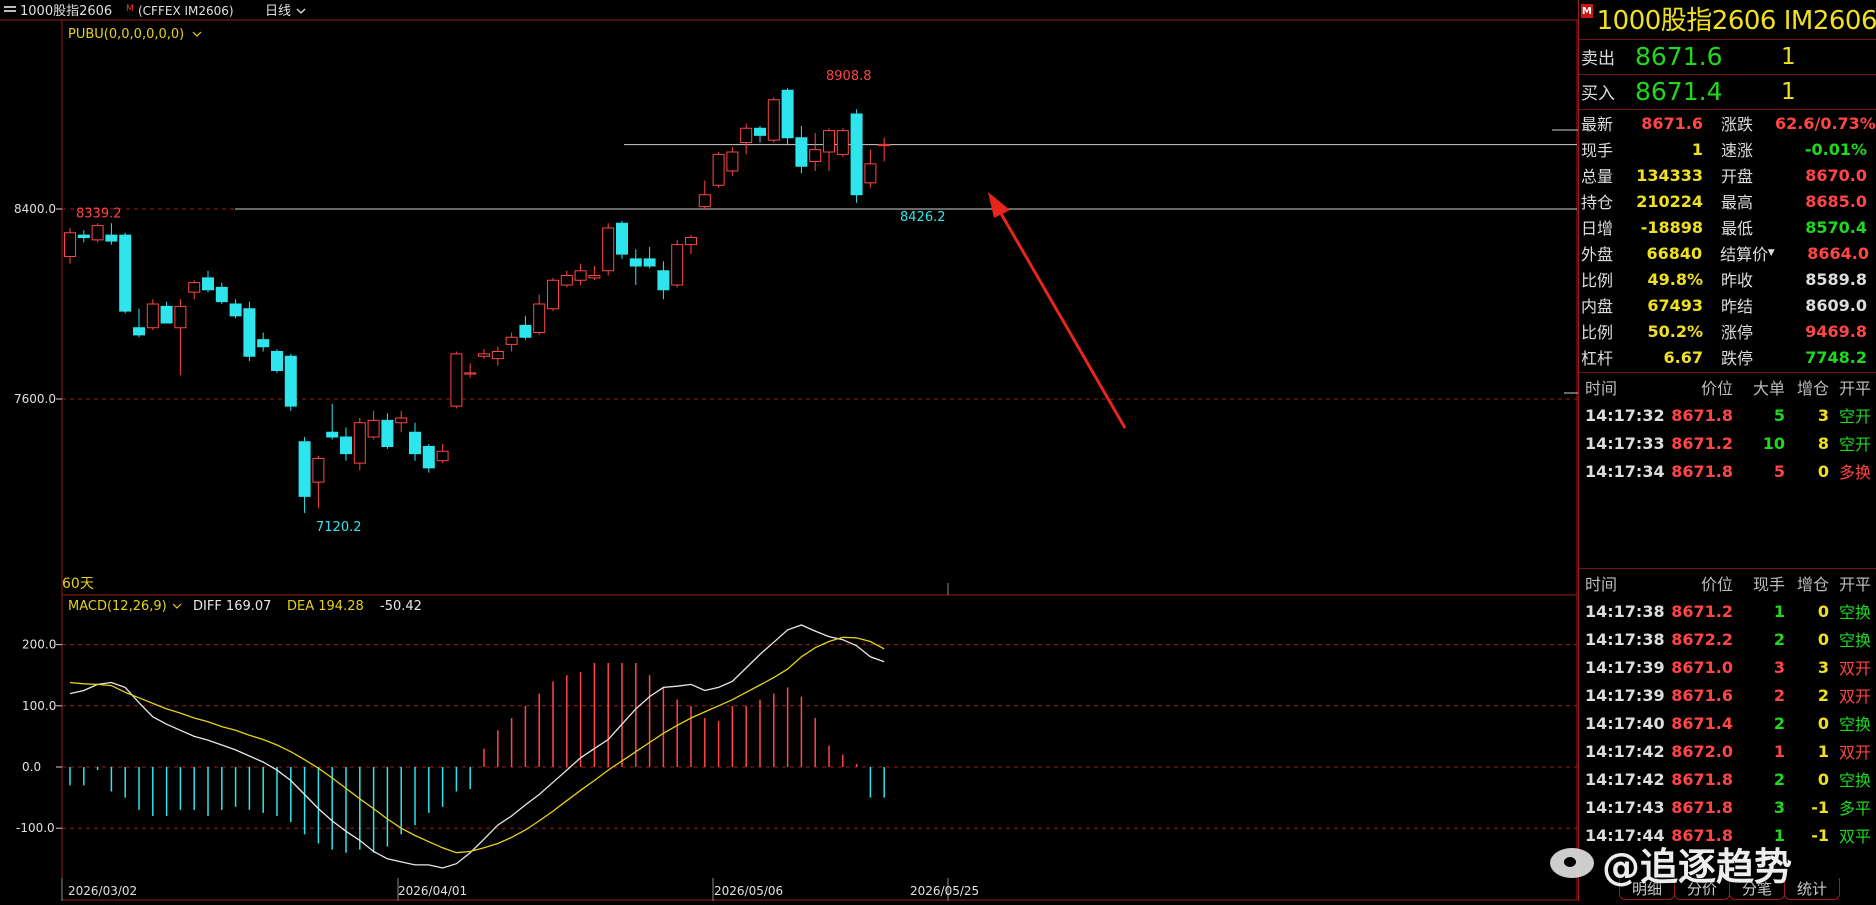  I want to click on table-row: 14:17:39 8671.0 3 3 双开, so click(1727, 667).